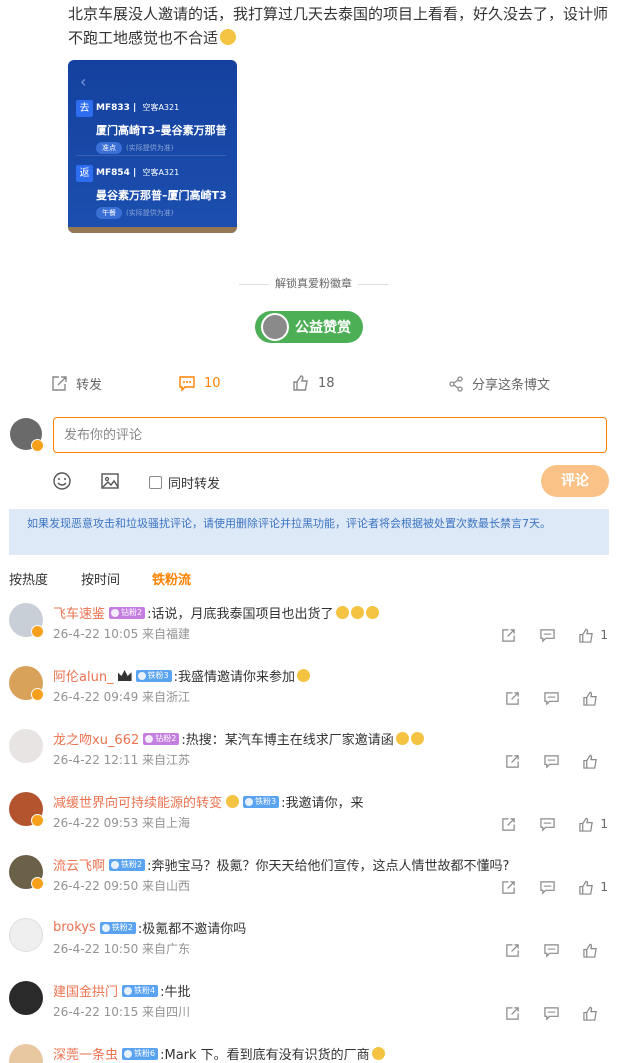  I want to click on share-label: 分享这条博文, so click(511, 385).